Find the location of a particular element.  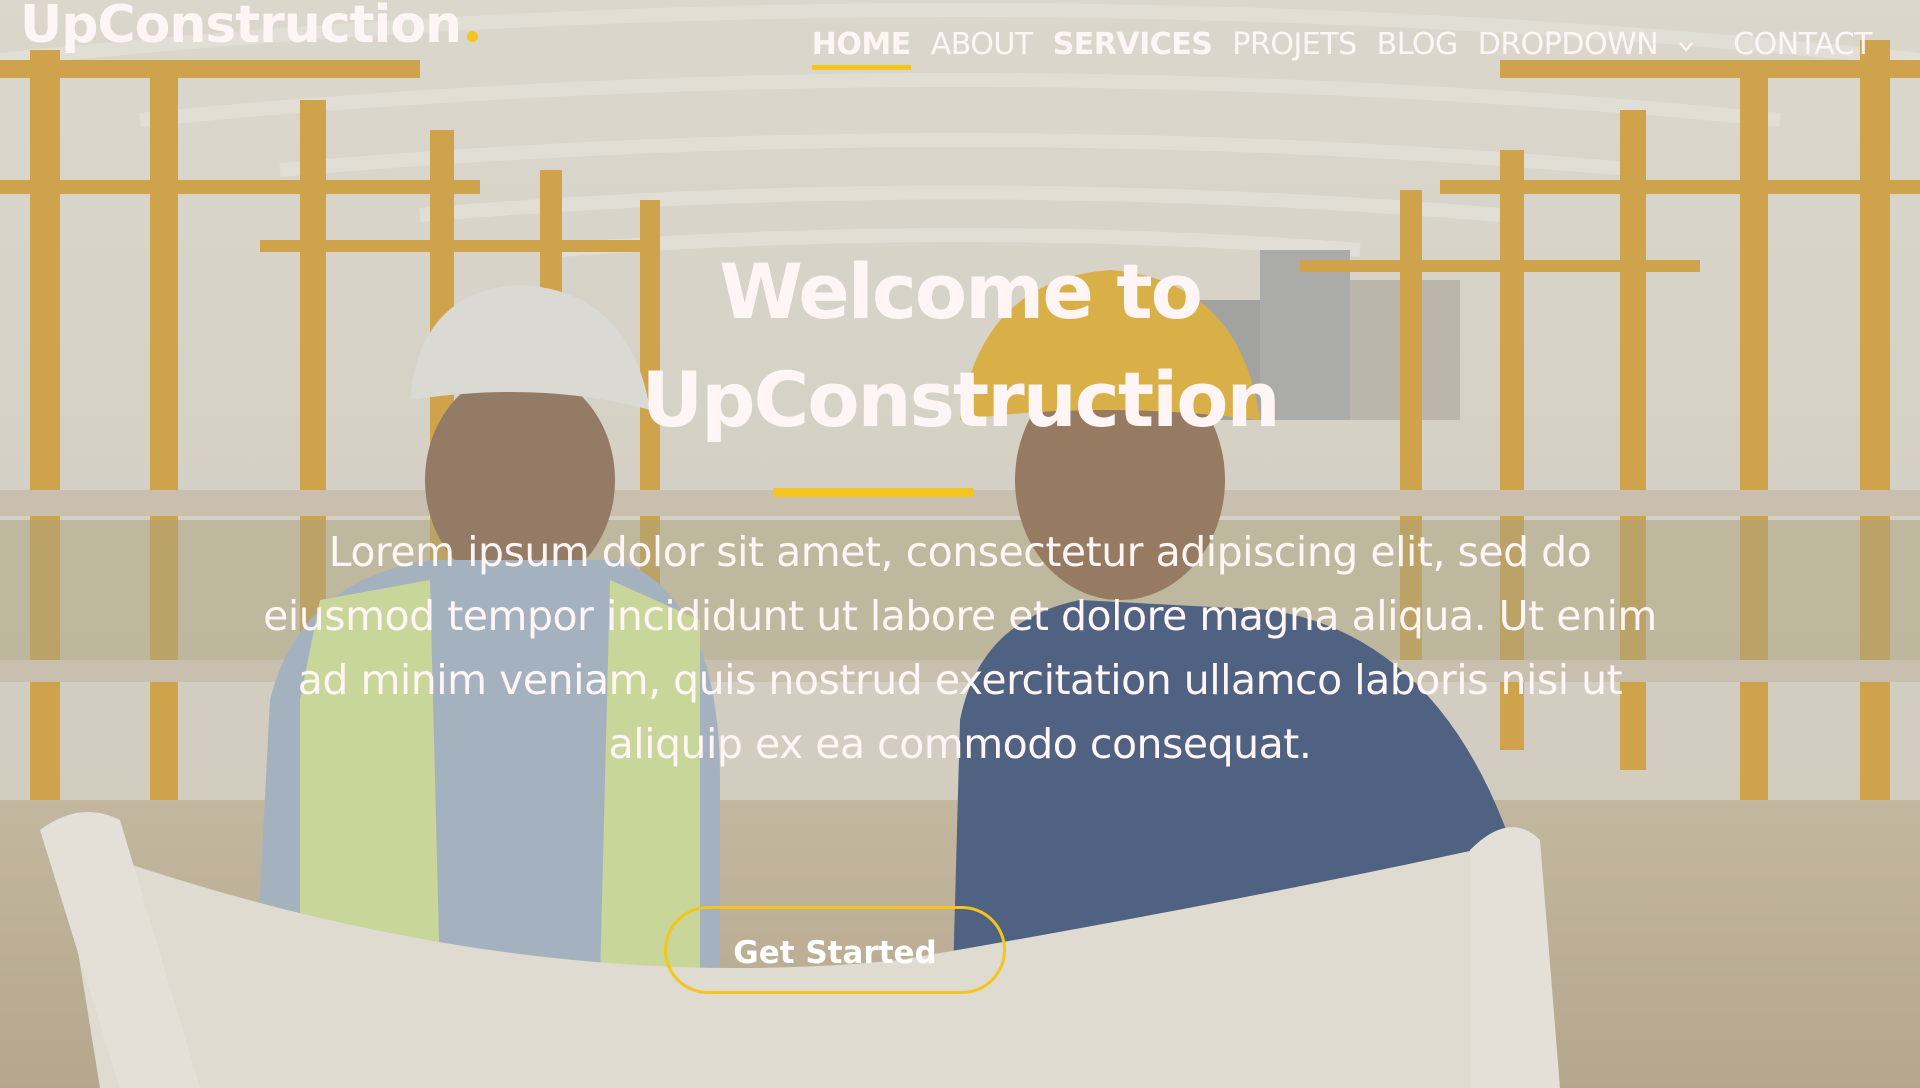

nav-item-projets: PROJETS is located at coordinates (1294, 45).